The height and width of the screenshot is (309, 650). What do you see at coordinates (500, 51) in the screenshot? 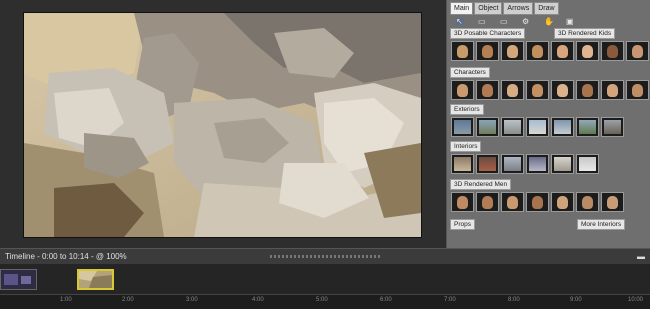
I see `posable-thumbs` at bounding box center [500, 51].